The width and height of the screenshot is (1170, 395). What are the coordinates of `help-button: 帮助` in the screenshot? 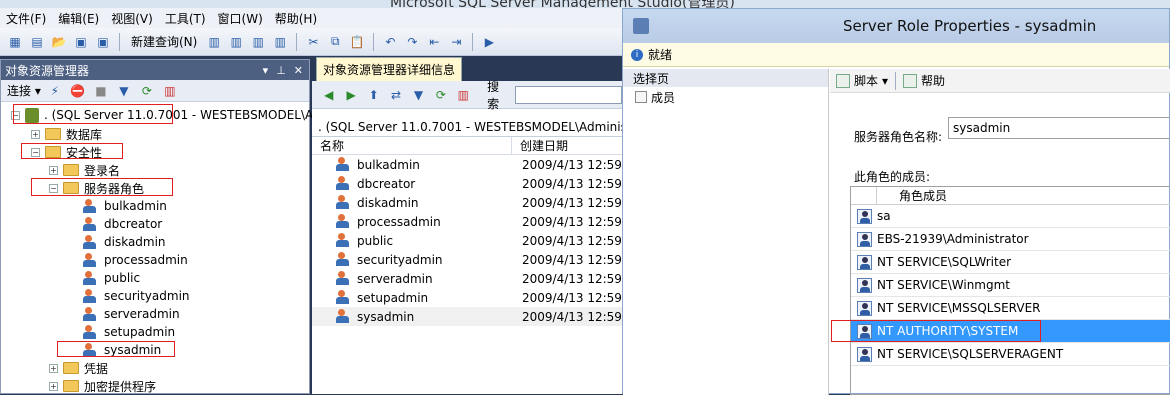 It's located at (933, 80).